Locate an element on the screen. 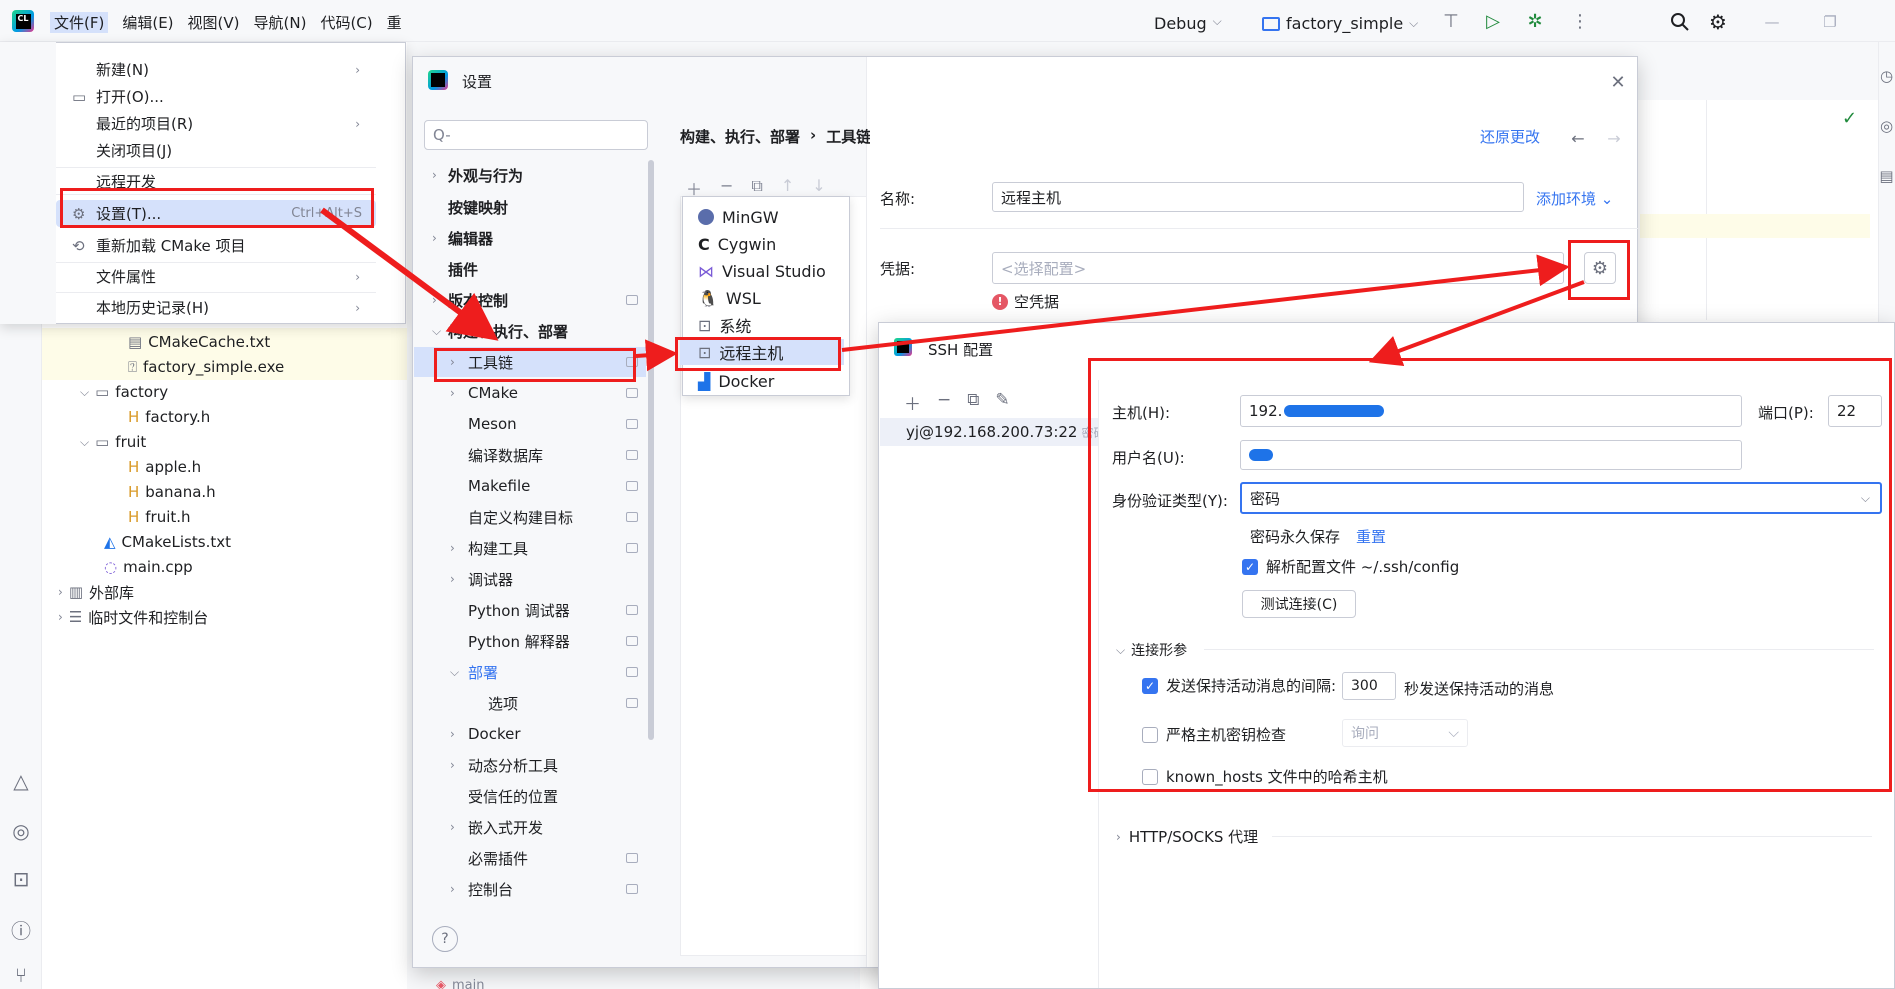 This screenshot has height=989, width=1895. menu-file: 文件(F) is located at coordinates (79, 22).